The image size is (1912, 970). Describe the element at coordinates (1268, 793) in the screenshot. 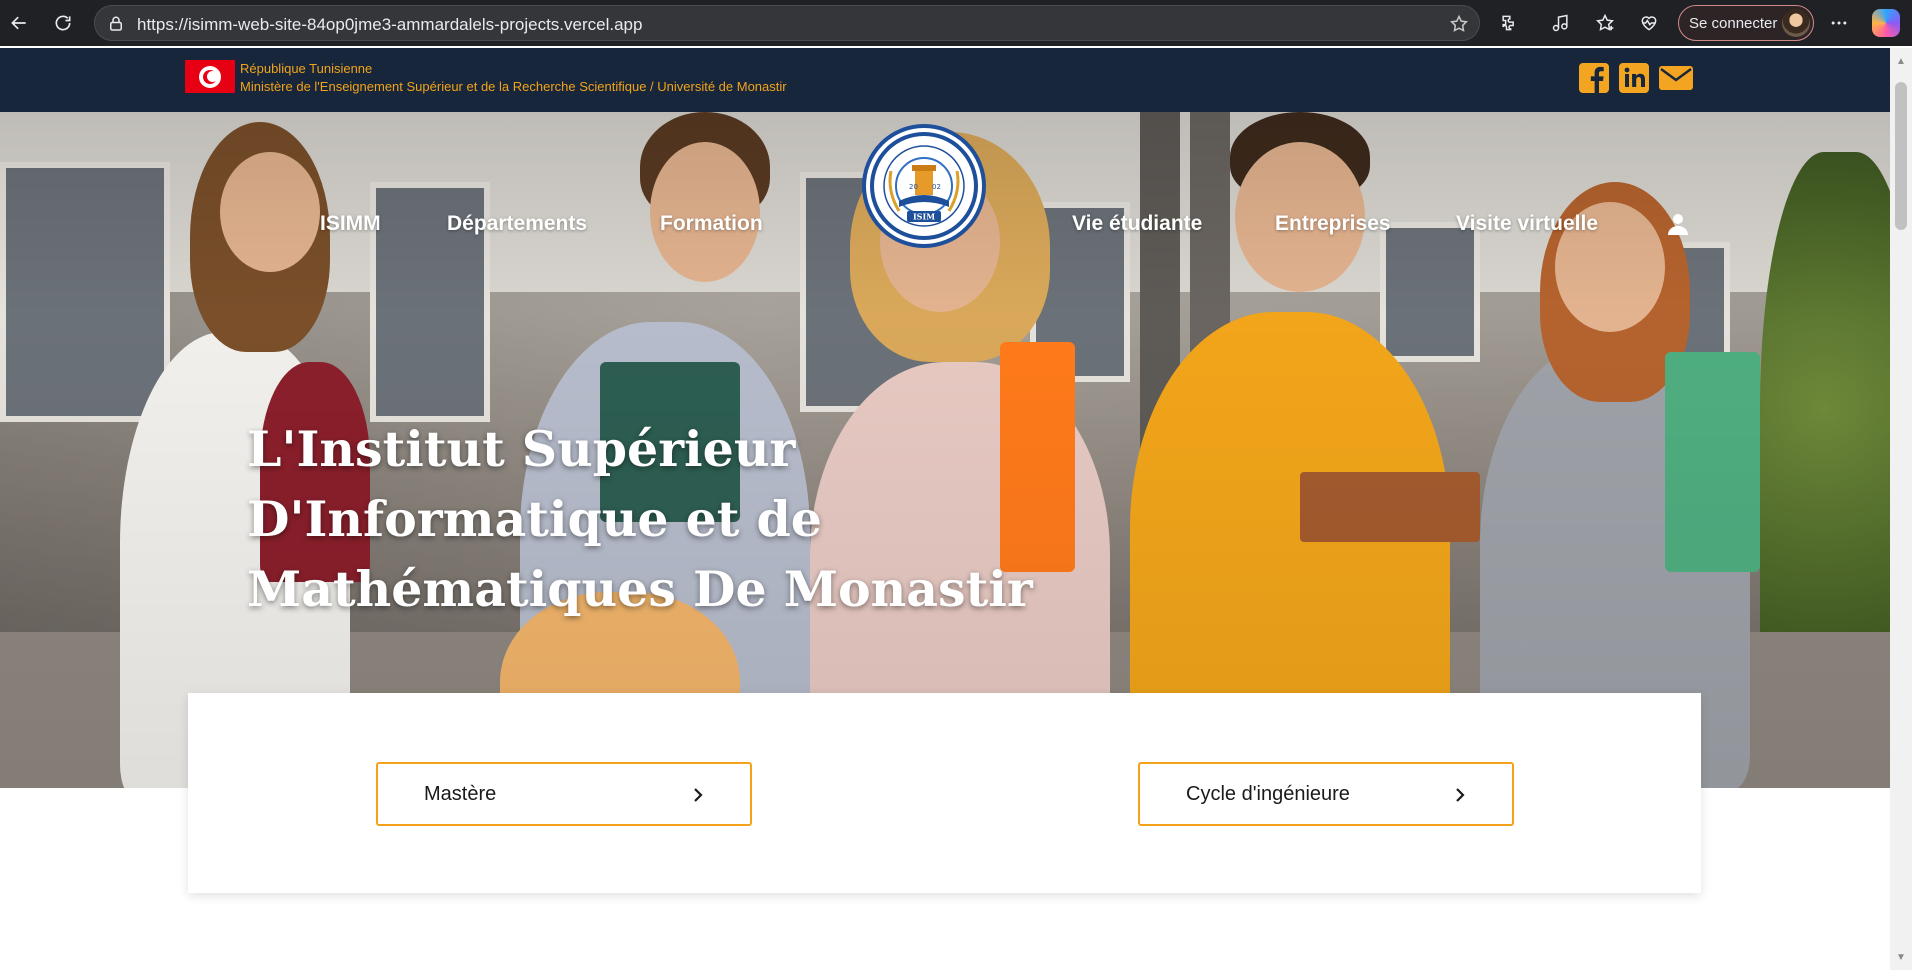

I see `cycle-ingenieure-label: Cycle d'ingénieure` at that location.